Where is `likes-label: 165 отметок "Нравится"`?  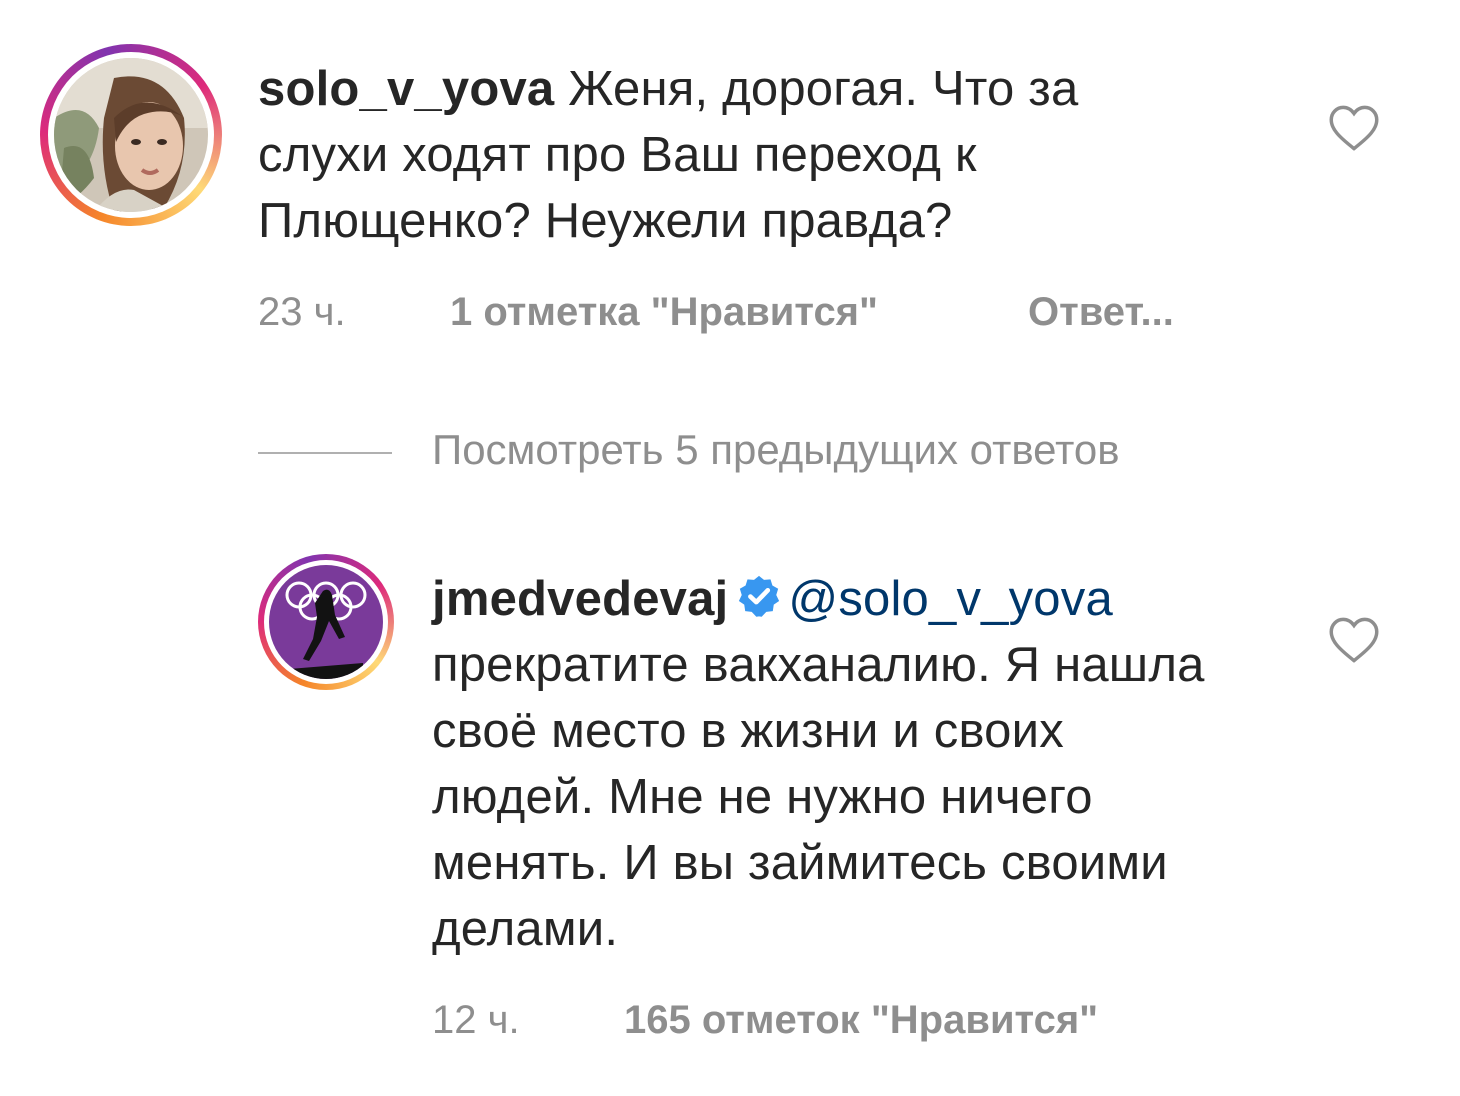
likes-label: 165 отметок "Нравится" is located at coordinates (861, 1020).